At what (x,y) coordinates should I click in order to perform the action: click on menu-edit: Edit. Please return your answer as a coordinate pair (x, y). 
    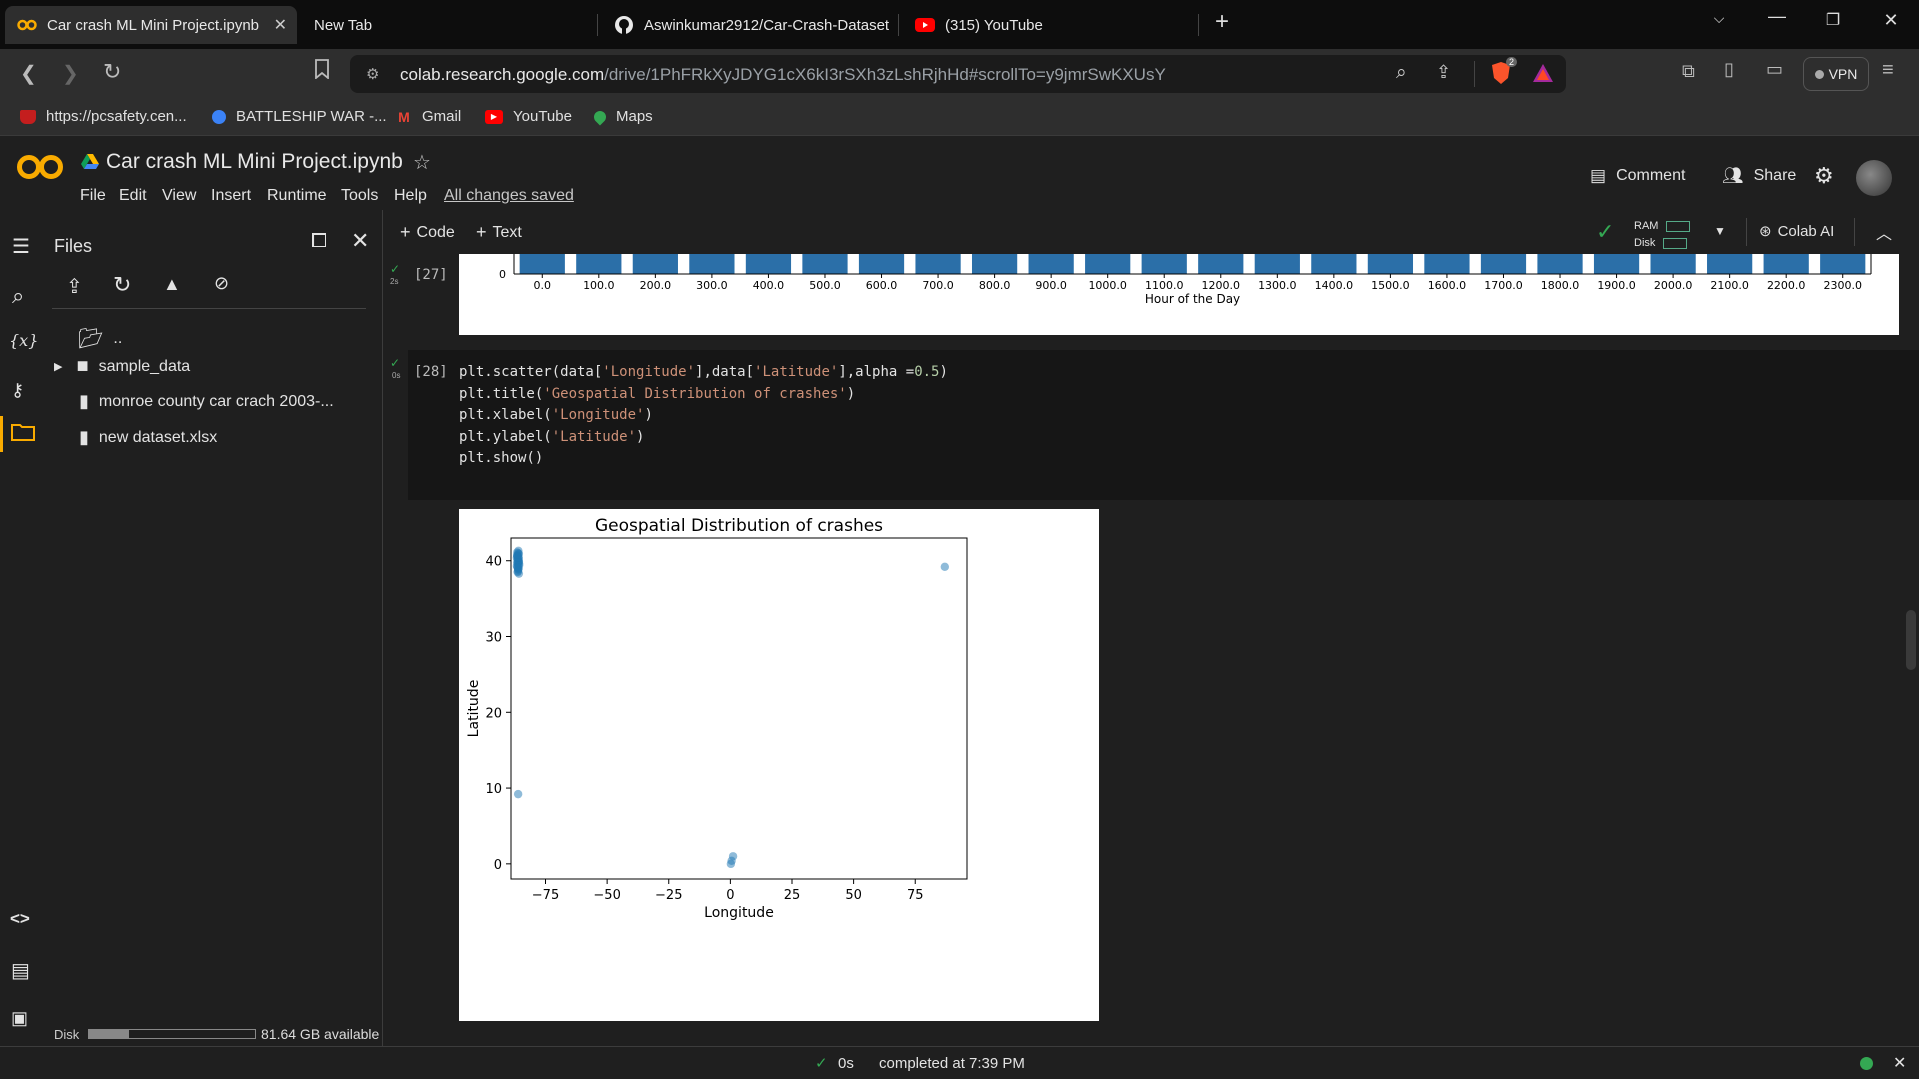
    Looking at the image, I should click on (133, 196).